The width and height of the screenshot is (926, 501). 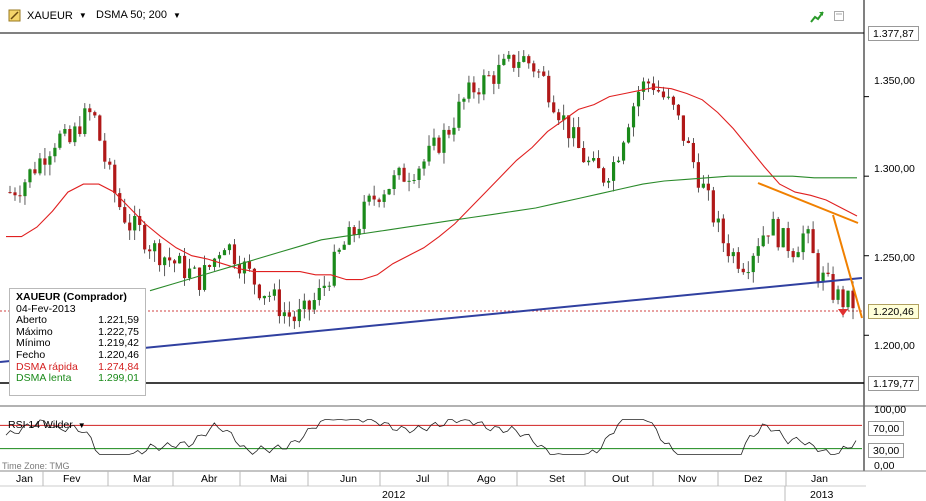 I want to click on x-tick-label: Nov, so click(x=687, y=479).